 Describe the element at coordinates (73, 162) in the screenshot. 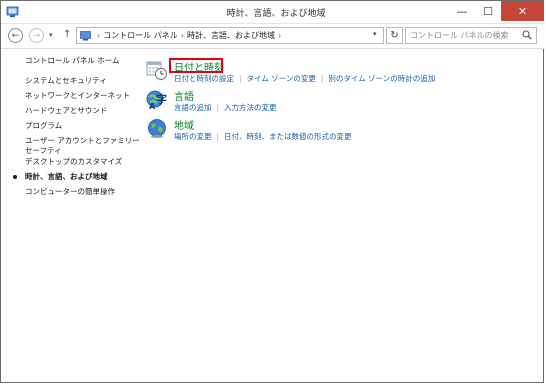

I see `sidebar-item-desktop-customization: デスクトップのカスタマイズ` at that location.